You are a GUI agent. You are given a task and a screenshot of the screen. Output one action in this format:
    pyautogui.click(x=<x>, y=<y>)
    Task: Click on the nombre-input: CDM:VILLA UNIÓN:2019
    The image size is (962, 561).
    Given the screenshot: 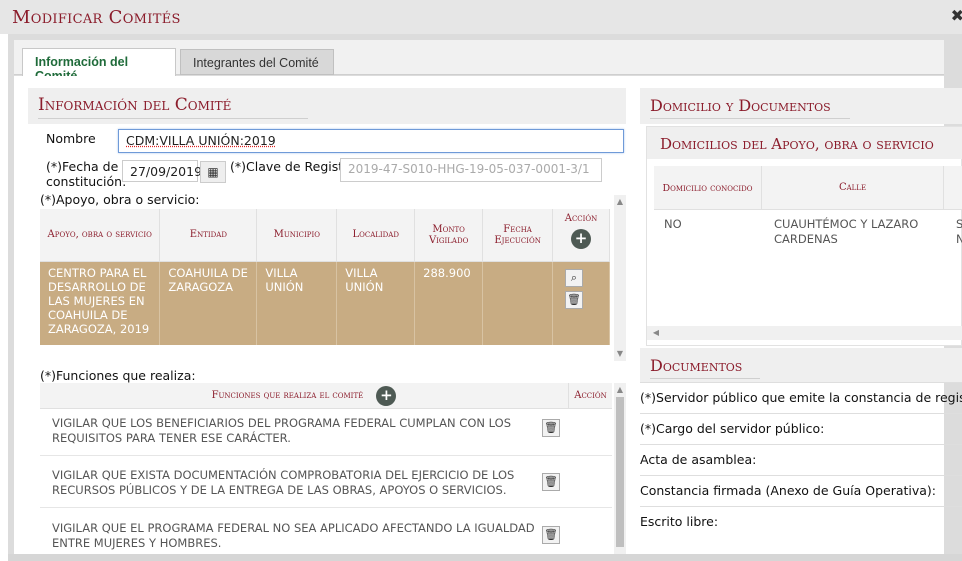 What is the action you would take?
    pyautogui.click(x=371, y=141)
    